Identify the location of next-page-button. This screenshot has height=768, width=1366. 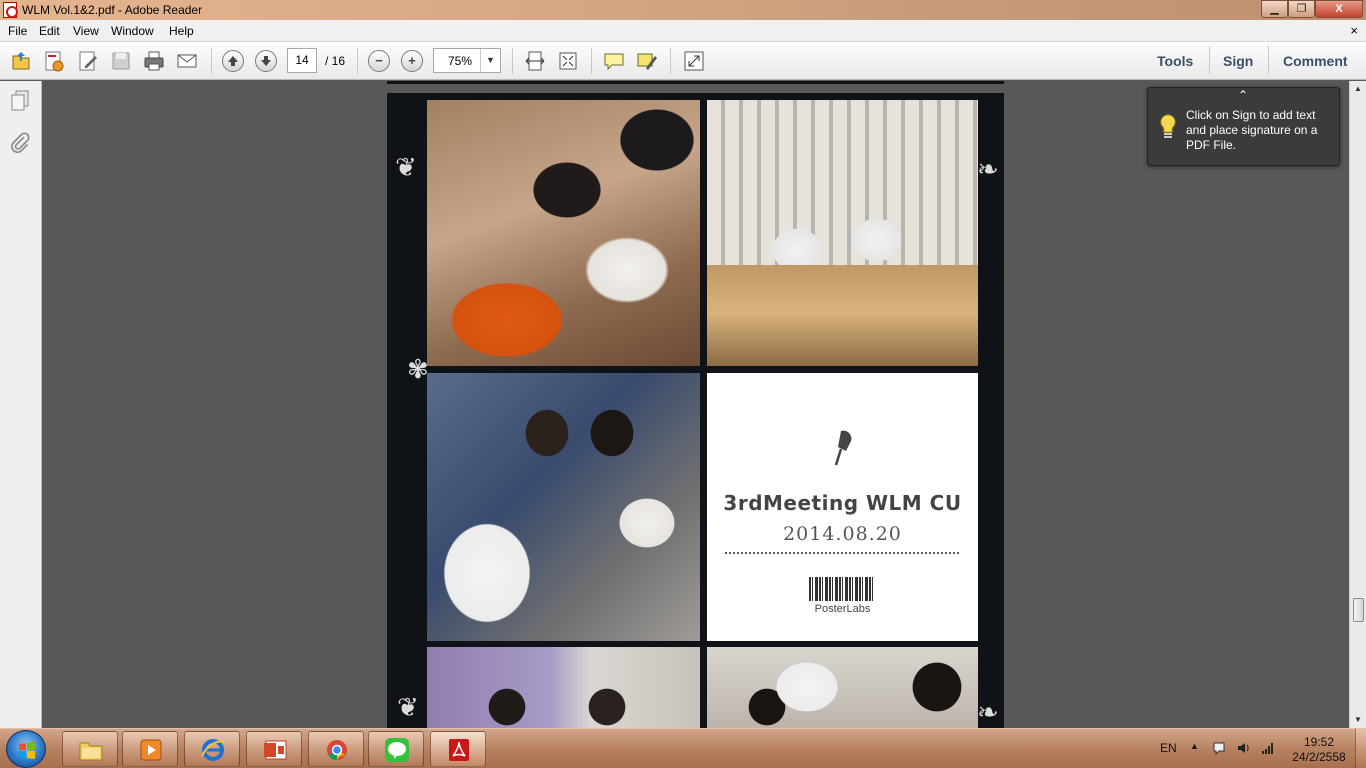
(266, 61).